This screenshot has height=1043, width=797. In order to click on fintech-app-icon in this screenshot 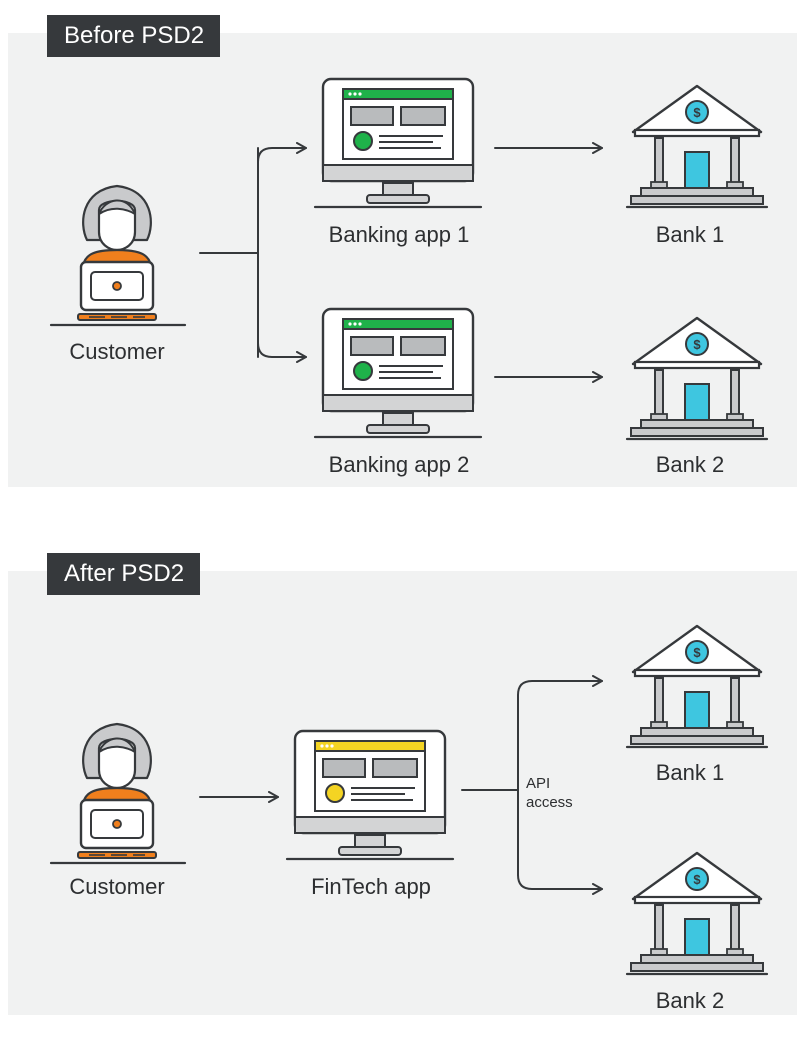, I will do `click(370, 795)`.